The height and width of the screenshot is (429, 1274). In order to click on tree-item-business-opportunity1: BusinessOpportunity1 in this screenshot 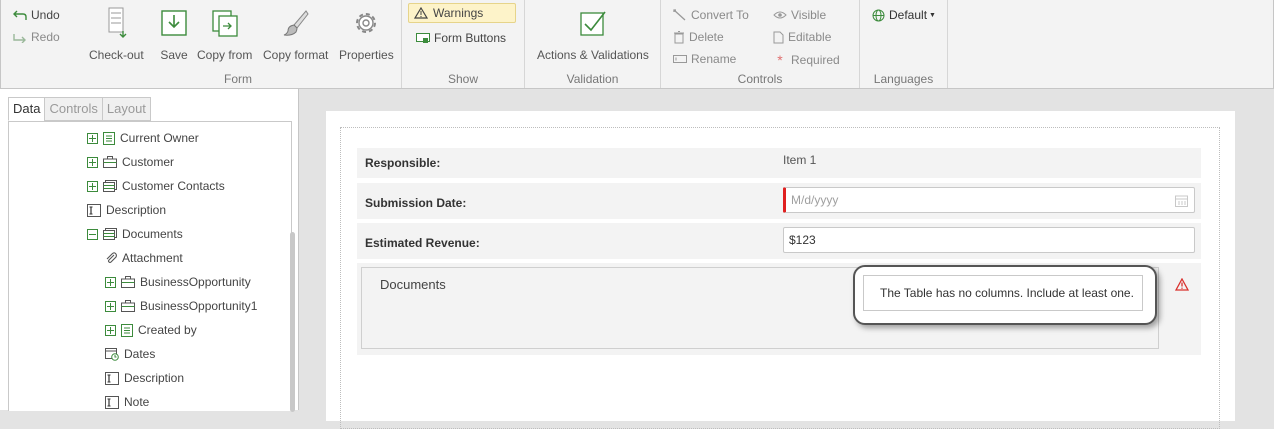, I will do `click(181, 306)`.